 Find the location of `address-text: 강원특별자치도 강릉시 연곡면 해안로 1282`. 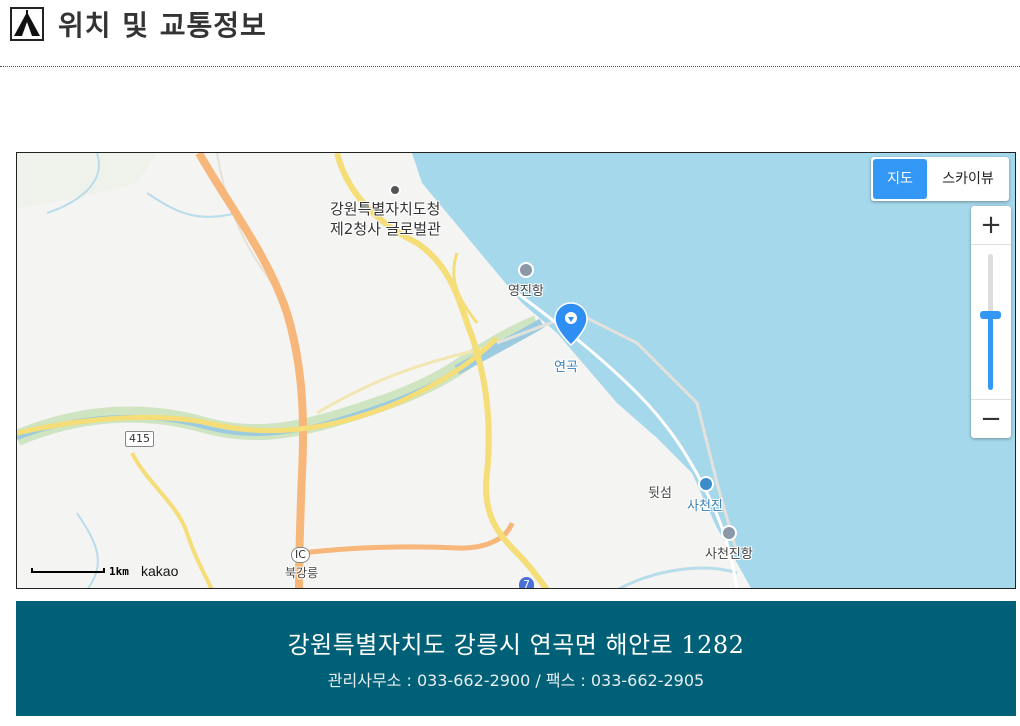

address-text: 강원특별자치도 강릉시 연곡면 해안로 1282 is located at coordinates (516, 645).